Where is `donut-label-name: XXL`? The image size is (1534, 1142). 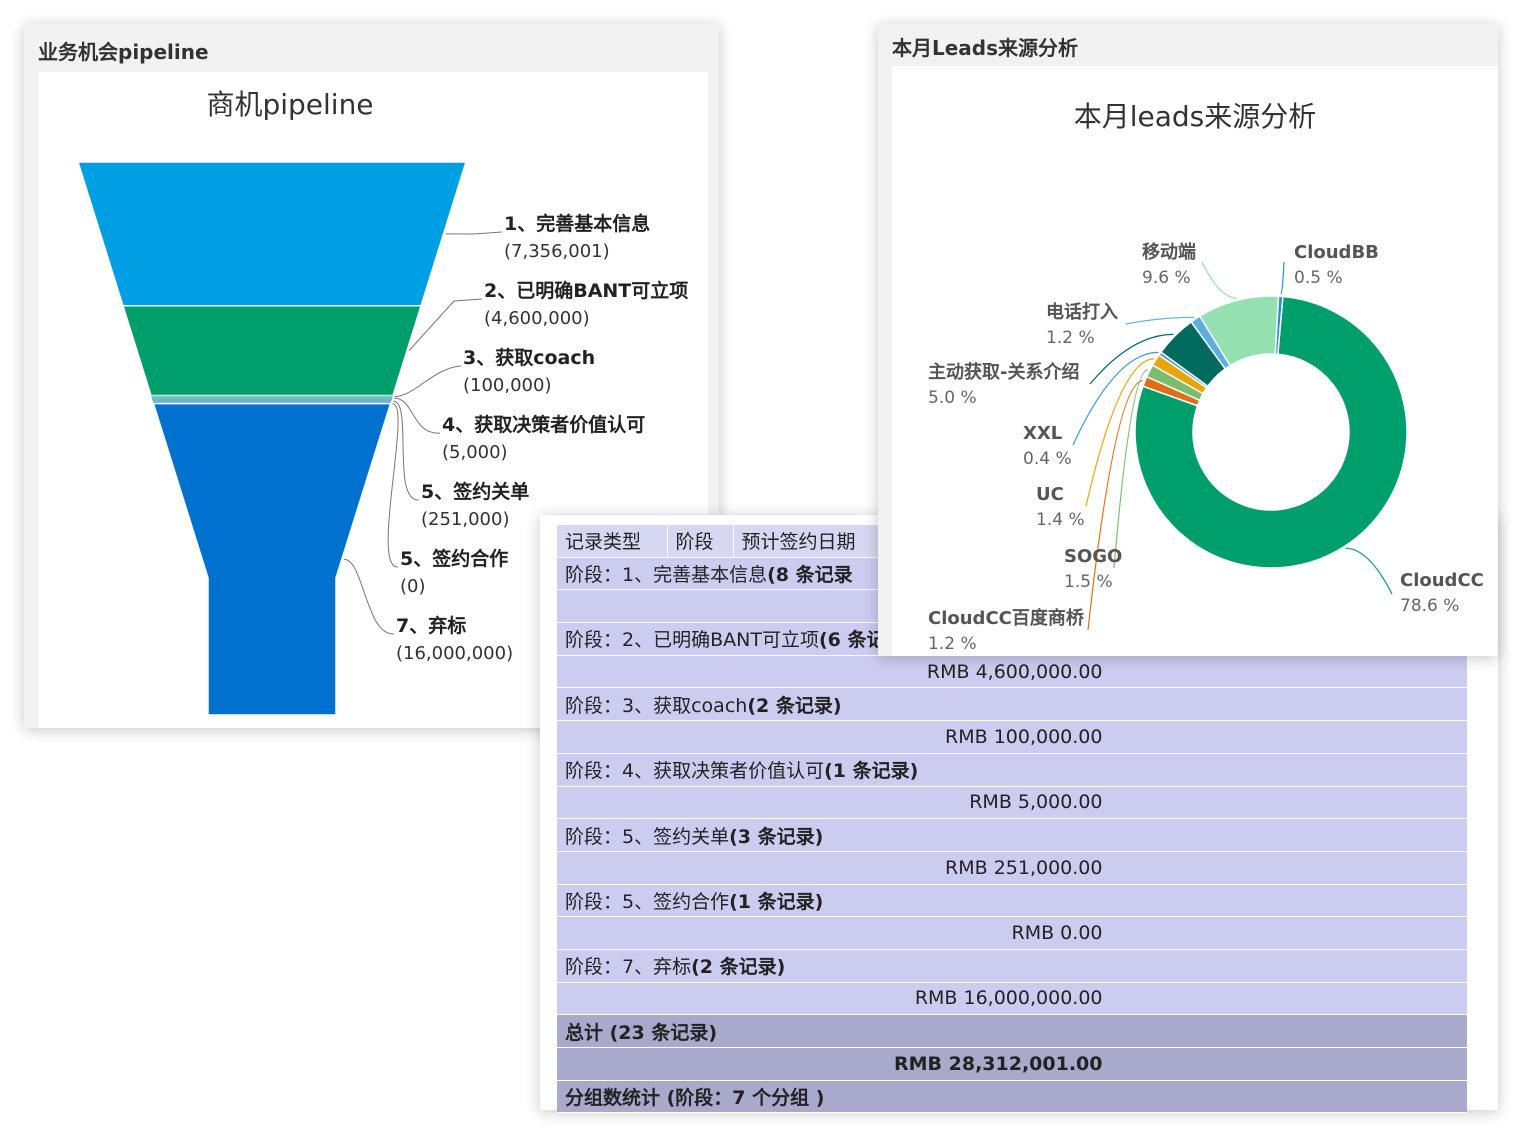 donut-label-name: XXL is located at coordinates (1042, 433).